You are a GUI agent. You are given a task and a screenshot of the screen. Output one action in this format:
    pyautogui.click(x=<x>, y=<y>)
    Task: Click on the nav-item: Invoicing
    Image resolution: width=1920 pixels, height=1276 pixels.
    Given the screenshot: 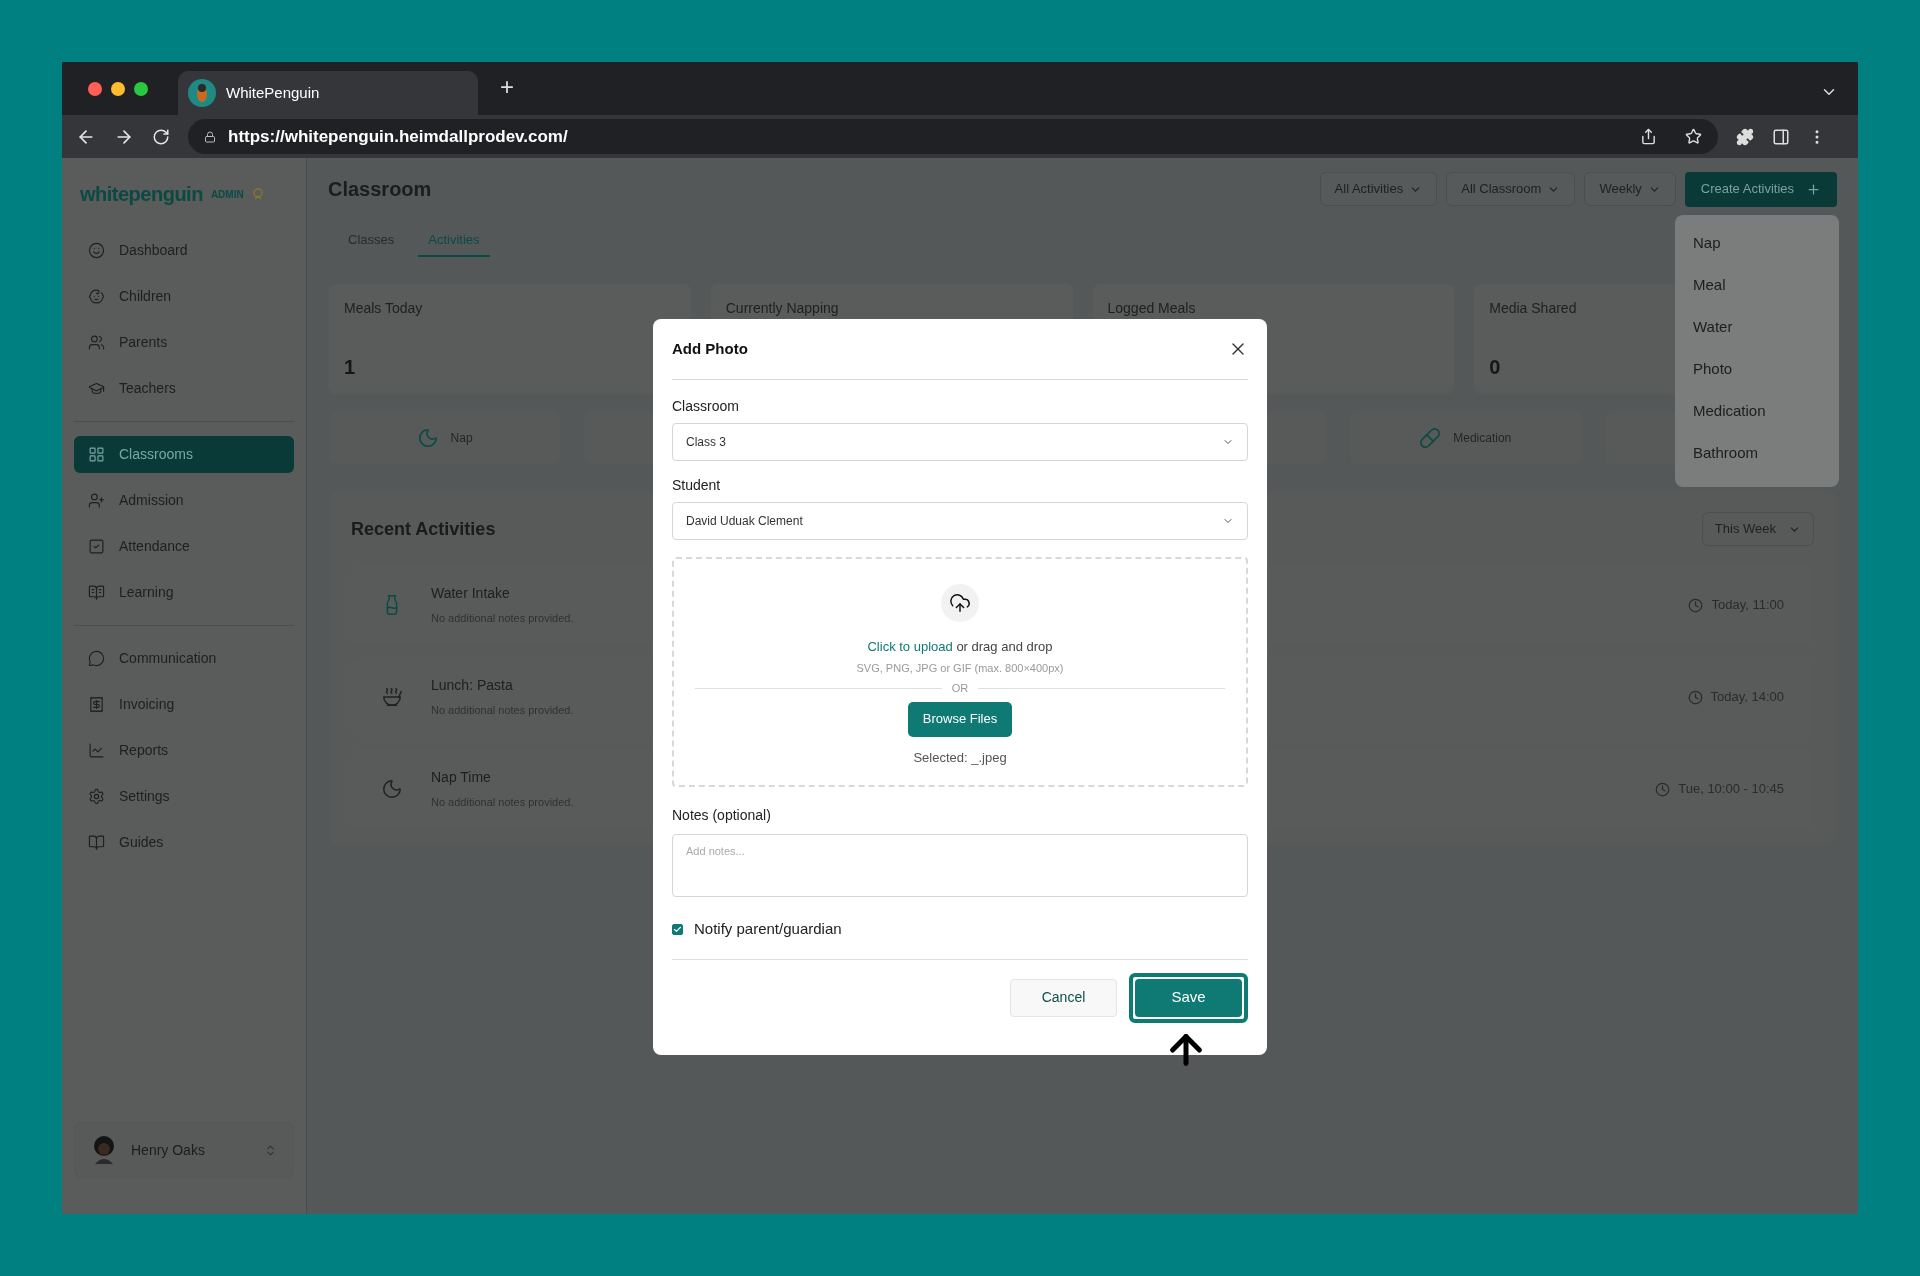 What is the action you would take?
    pyautogui.click(x=184, y=704)
    